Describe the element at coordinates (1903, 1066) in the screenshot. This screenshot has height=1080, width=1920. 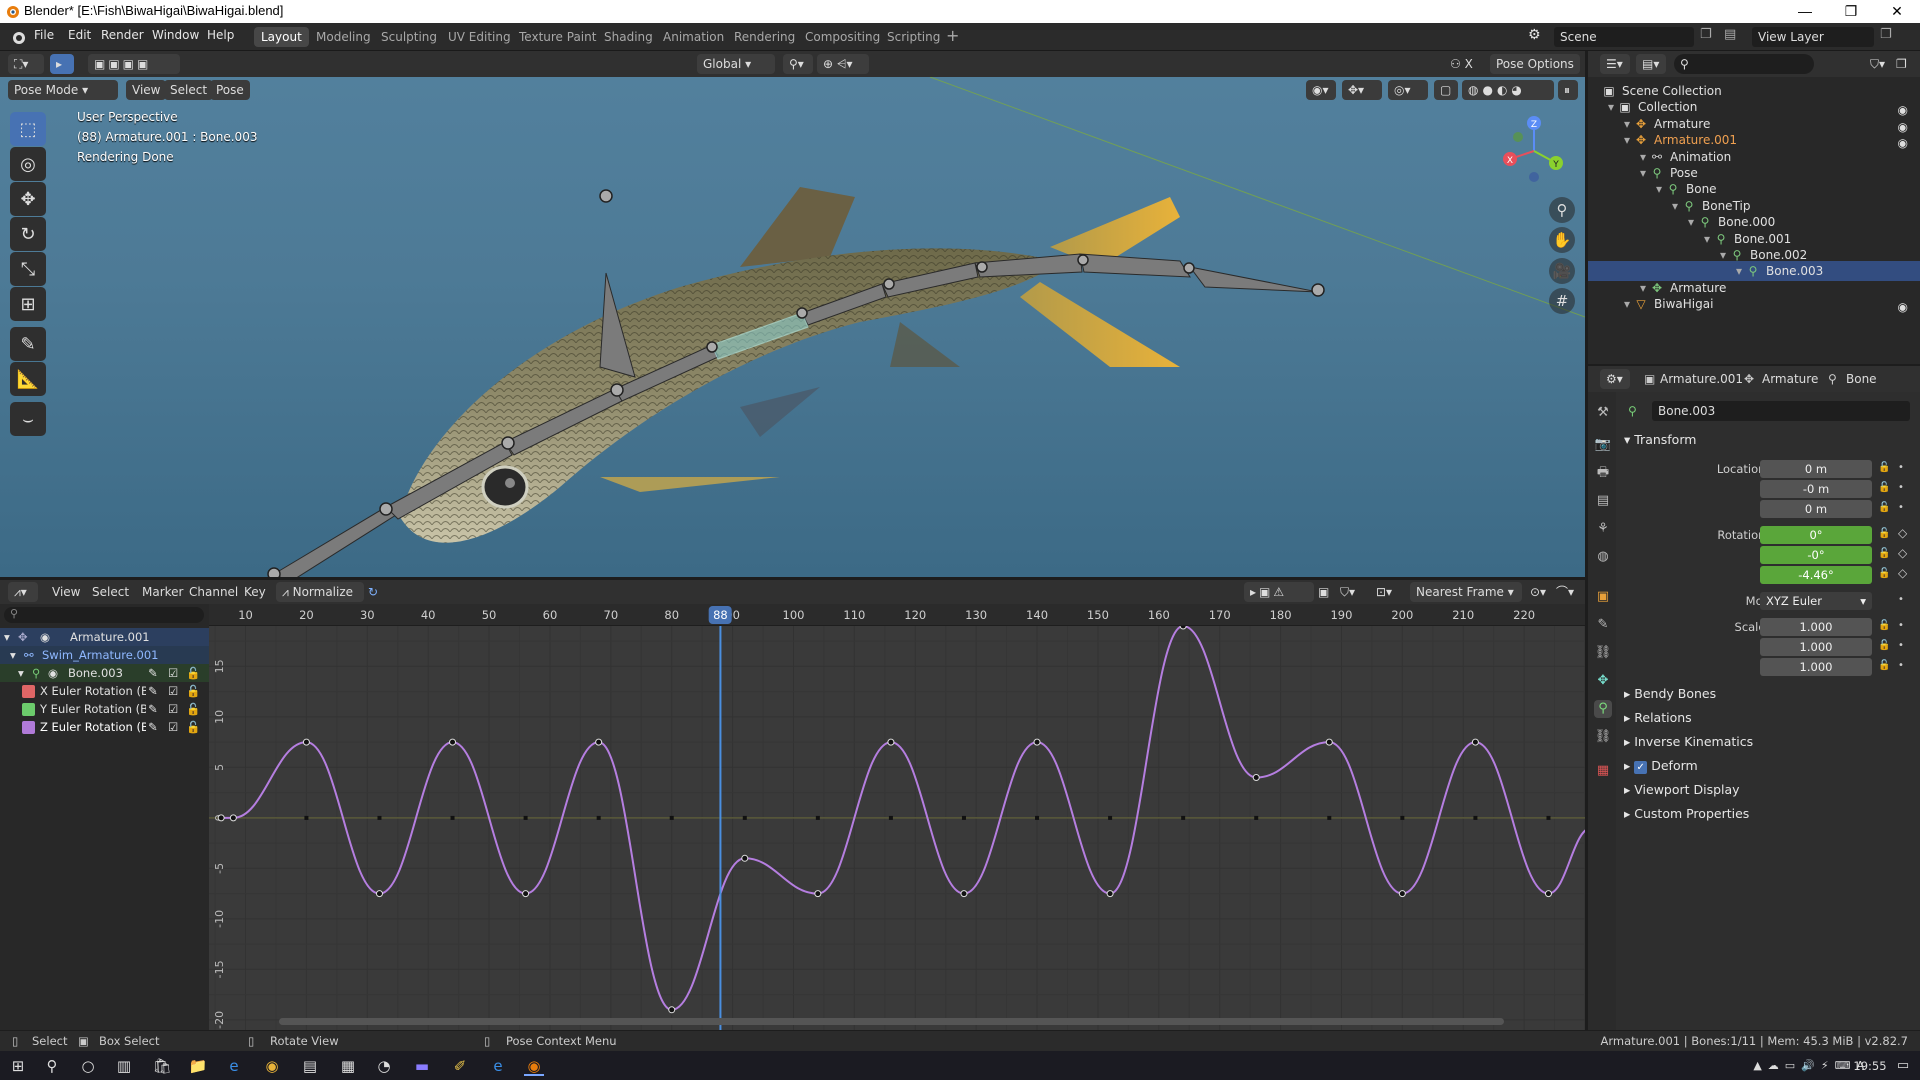
I see `notifications-icon: ▭` at that location.